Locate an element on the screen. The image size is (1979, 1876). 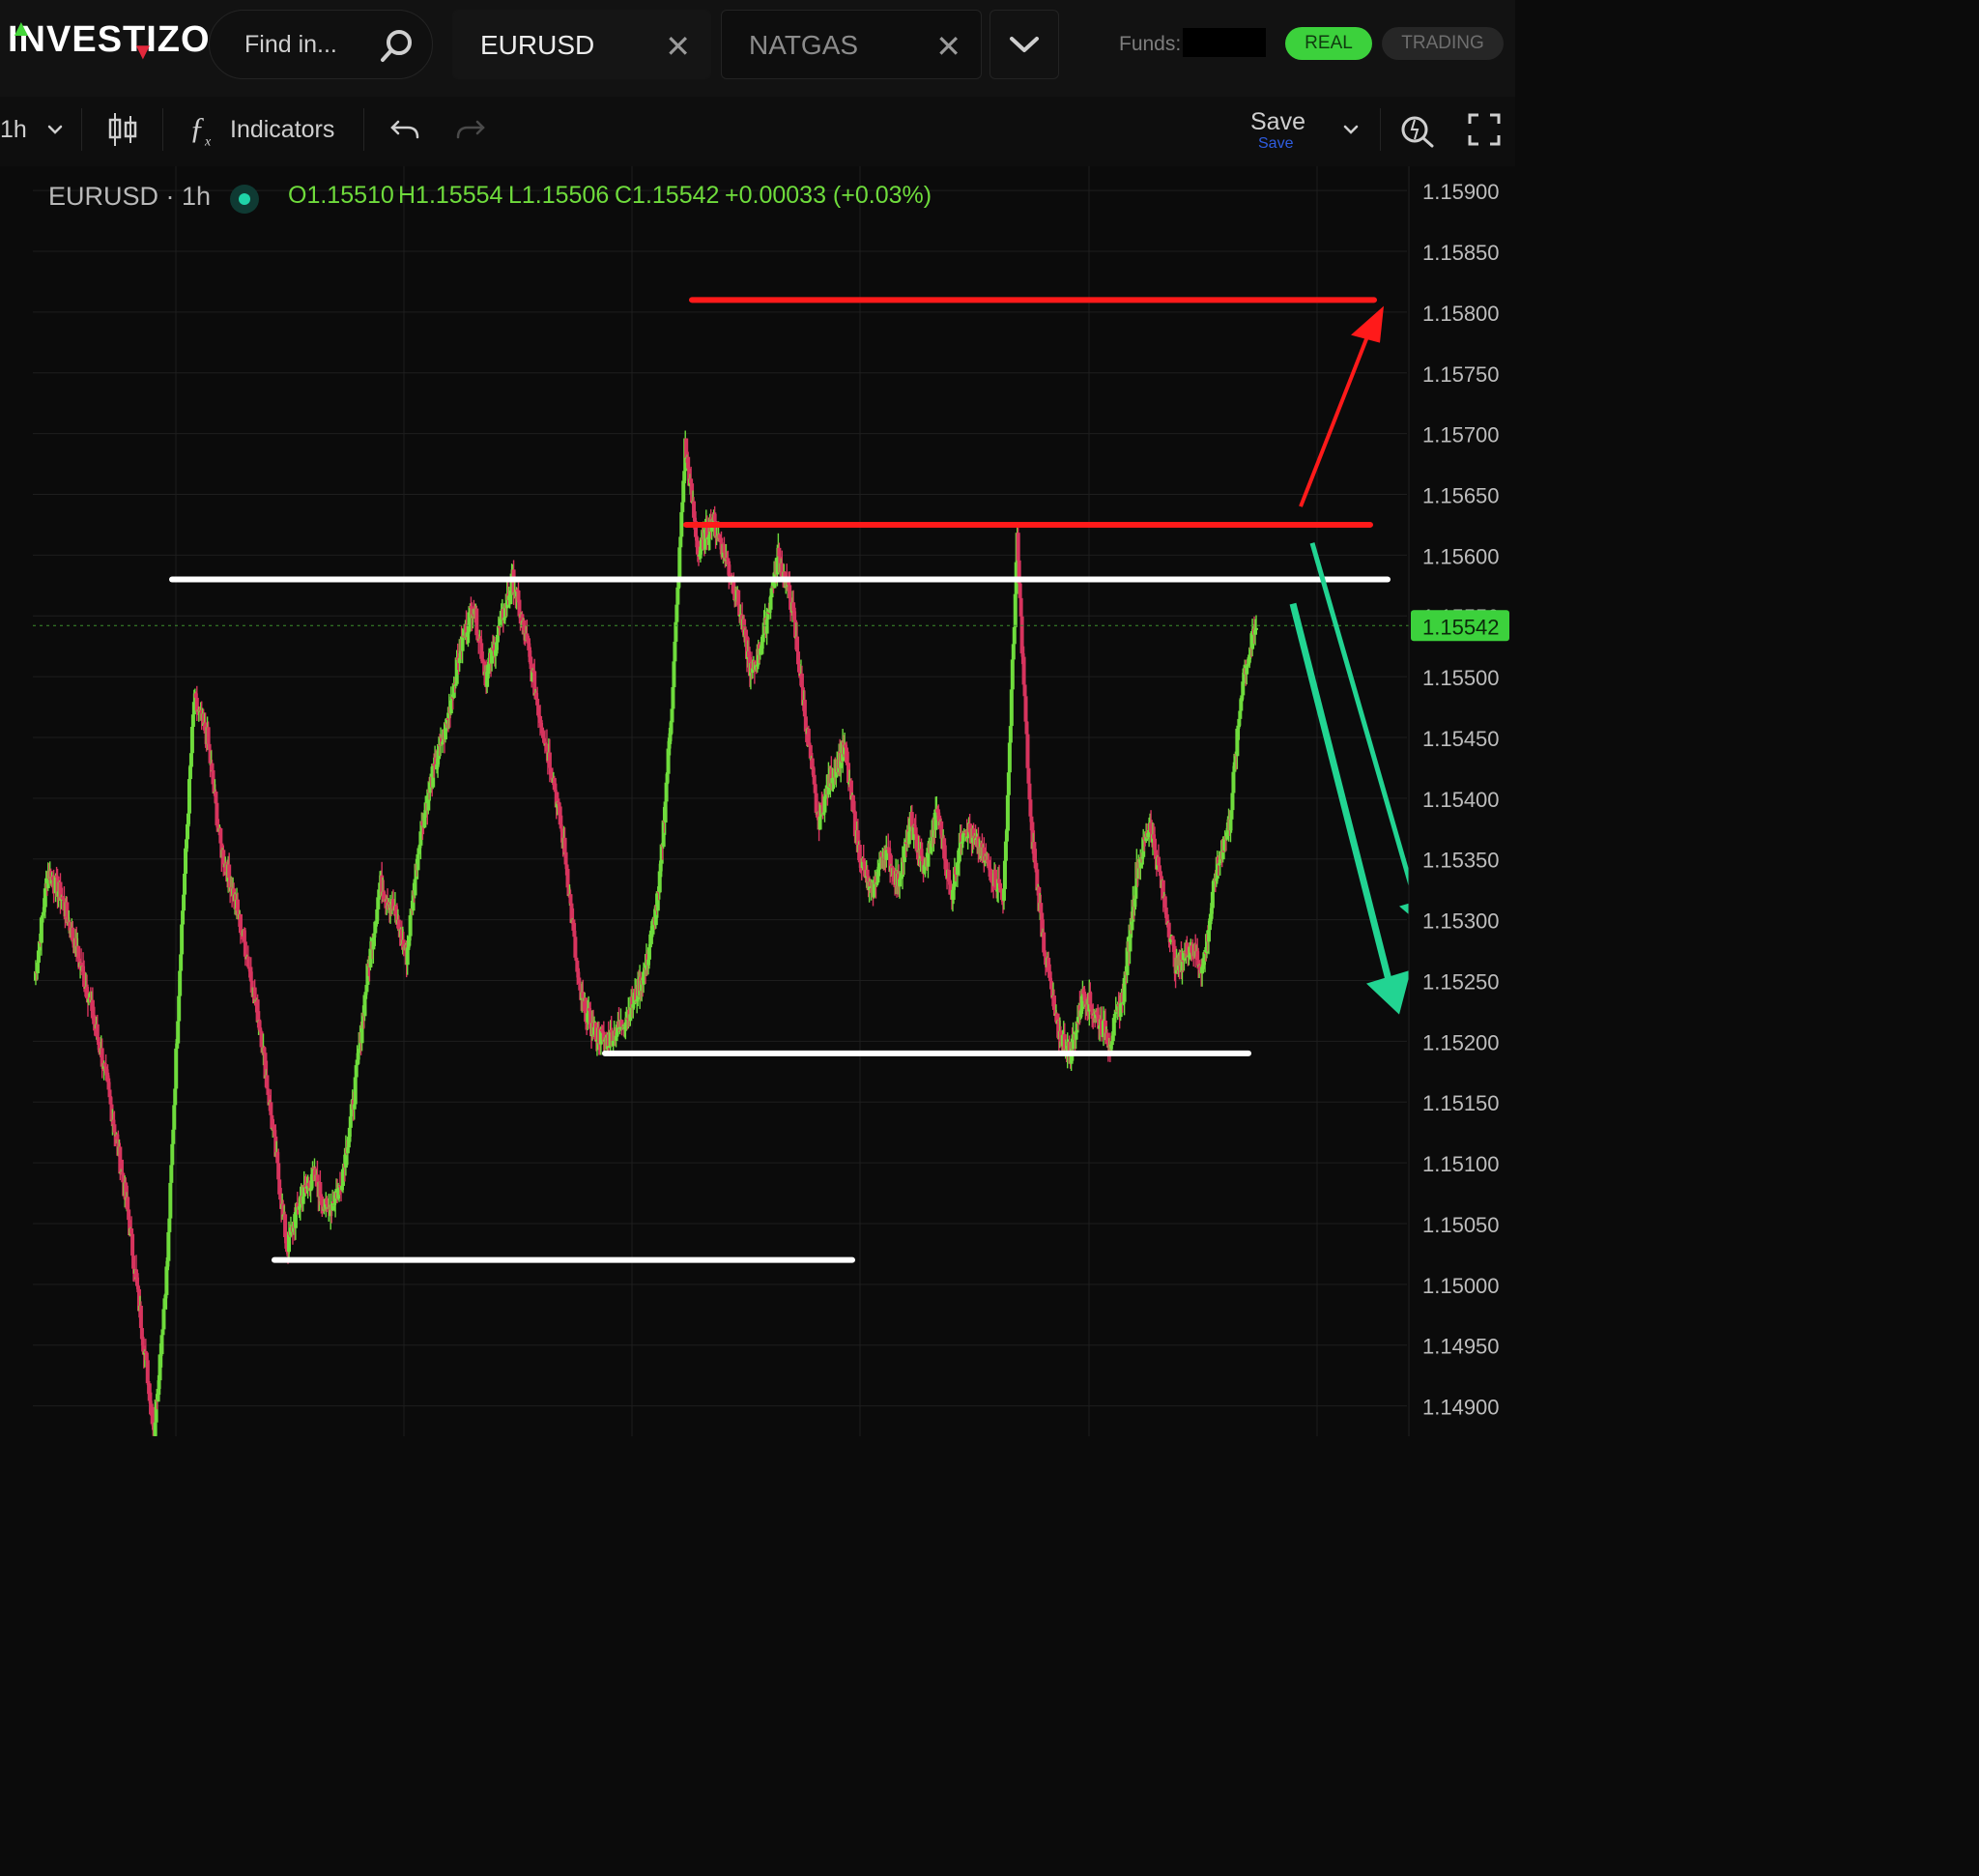
tabs-dropdown-button is located at coordinates (1024, 44).